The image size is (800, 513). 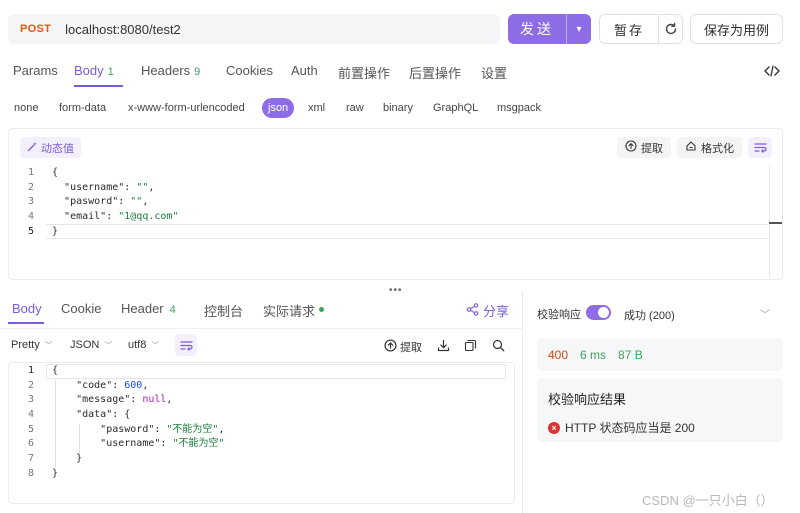 I want to click on response-panel-divider, so click(x=522, y=402).